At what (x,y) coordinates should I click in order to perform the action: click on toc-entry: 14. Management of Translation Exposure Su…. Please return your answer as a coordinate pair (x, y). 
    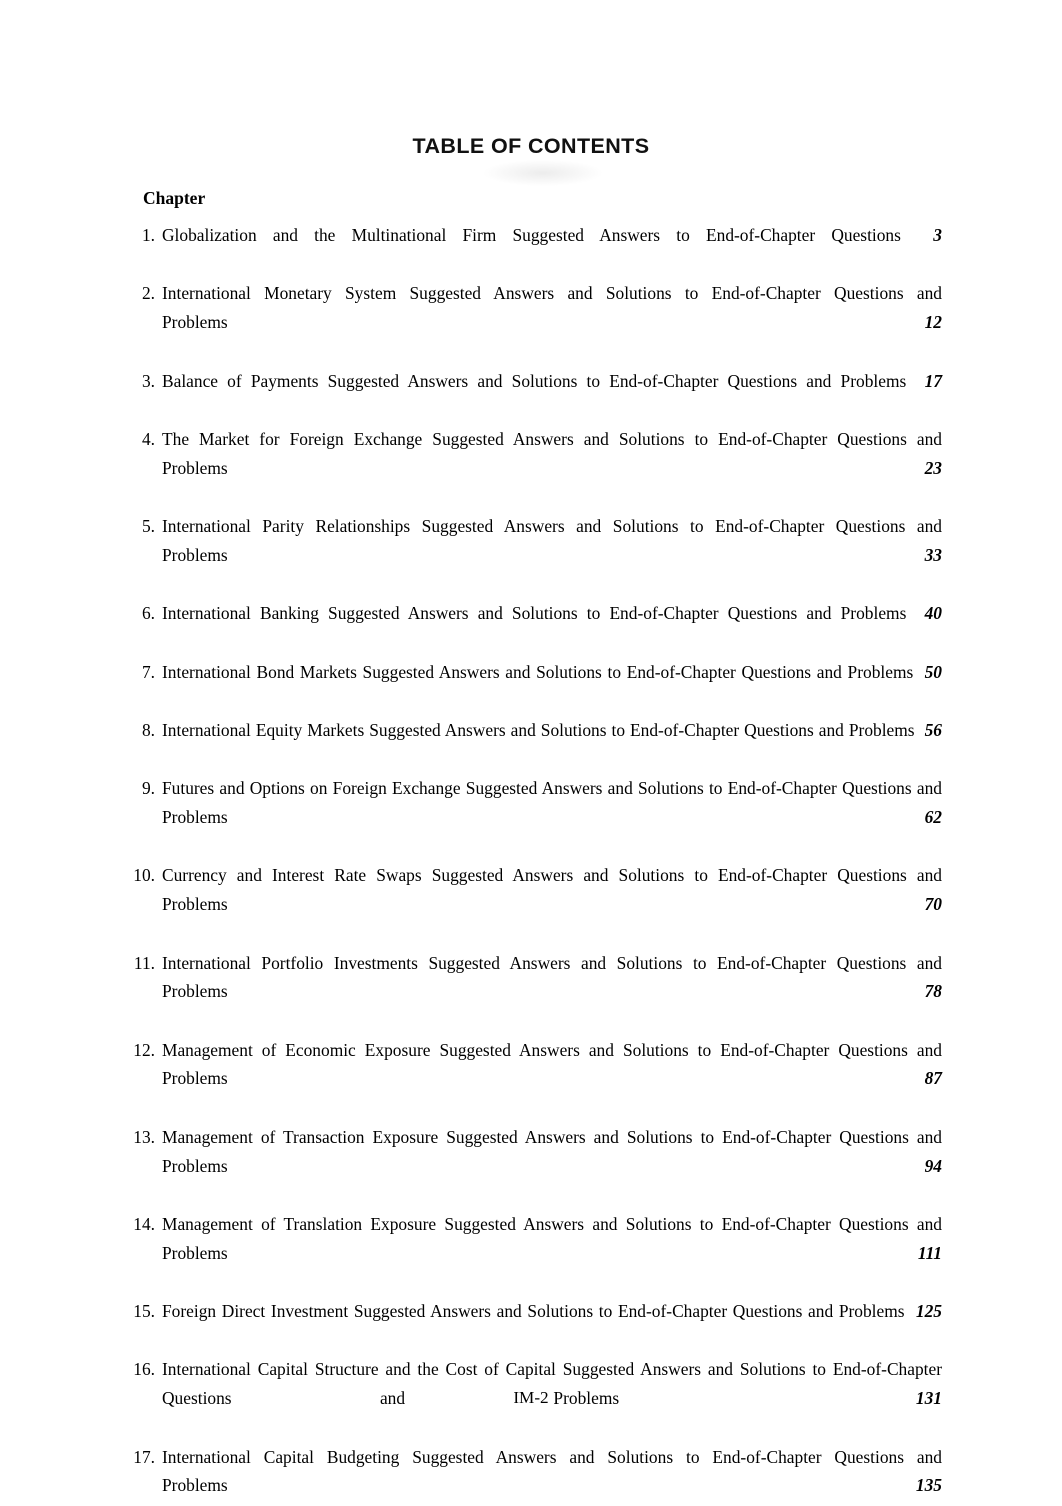
    Looking at the image, I should click on (535, 1253).